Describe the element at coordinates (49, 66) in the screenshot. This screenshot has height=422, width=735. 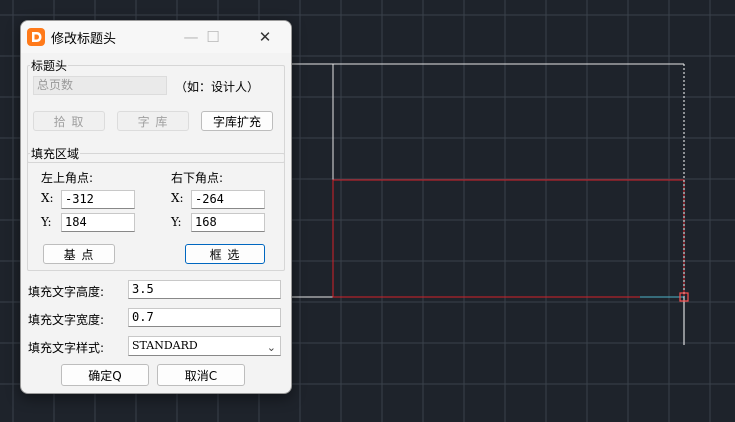
I see `header-group-legend: 标题头` at that location.